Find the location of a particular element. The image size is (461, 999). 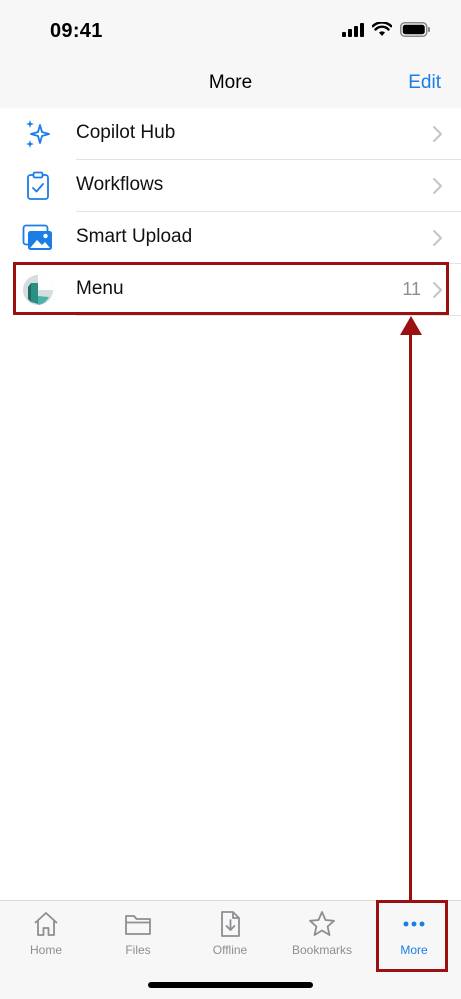

wifi-icon is located at coordinates (382, 29).